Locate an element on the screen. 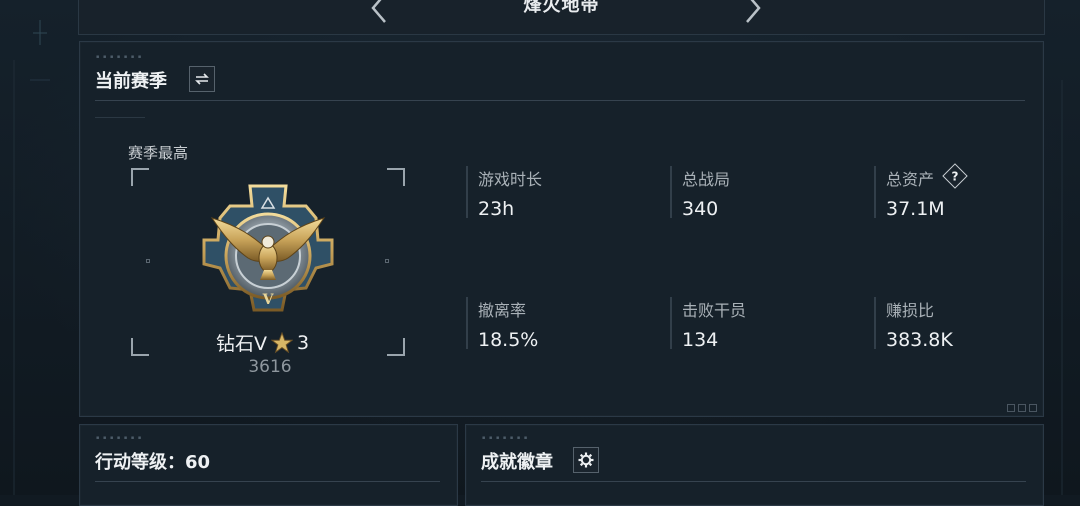 This screenshot has width=1080, height=506. badge-divider is located at coordinates (753, 481).